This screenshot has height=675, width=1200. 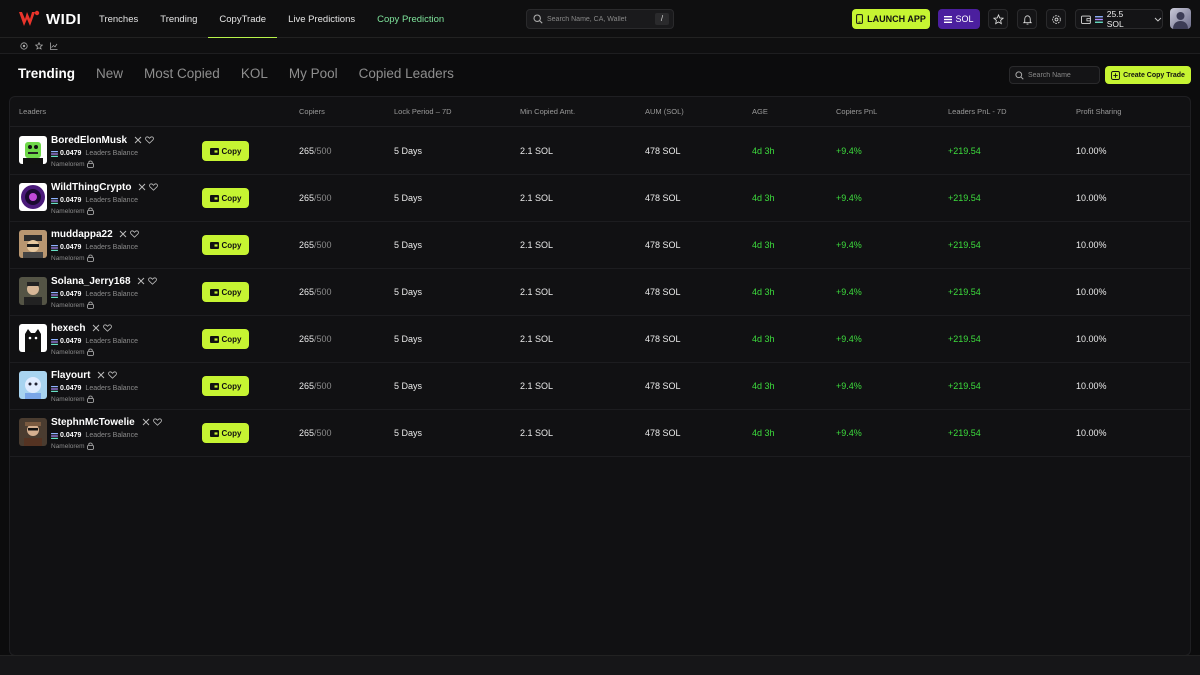 I want to click on tab-most-copied: Most Copied, so click(x=182, y=73).